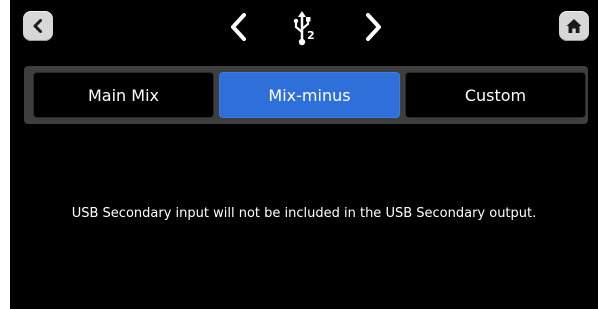 This screenshot has height=309, width=598. I want to click on chevron-right-icon, so click(373, 27).